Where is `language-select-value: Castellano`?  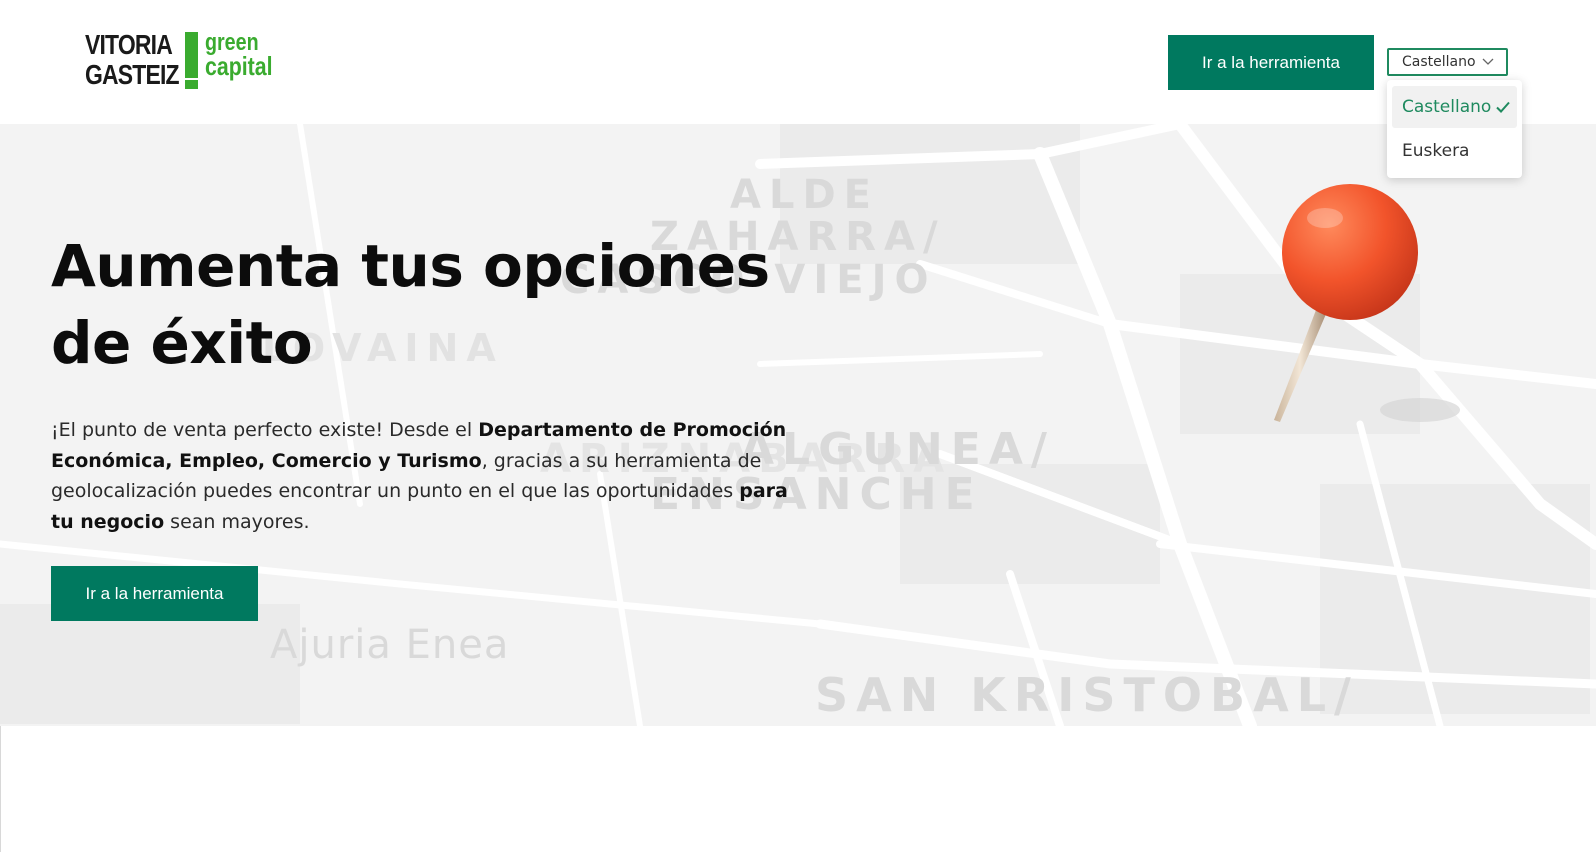 language-select-value: Castellano is located at coordinates (1439, 62).